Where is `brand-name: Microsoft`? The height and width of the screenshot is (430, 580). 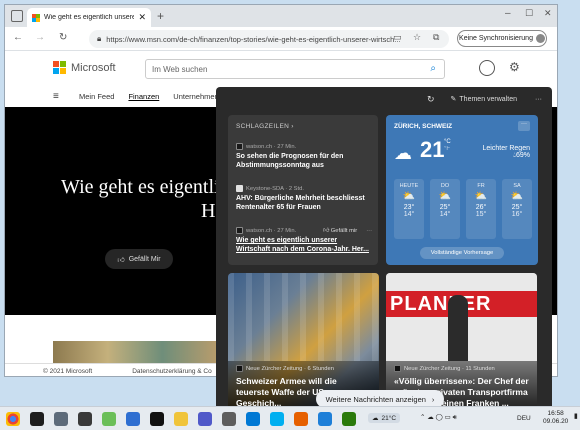 brand-name: Microsoft is located at coordinates (93, 67).